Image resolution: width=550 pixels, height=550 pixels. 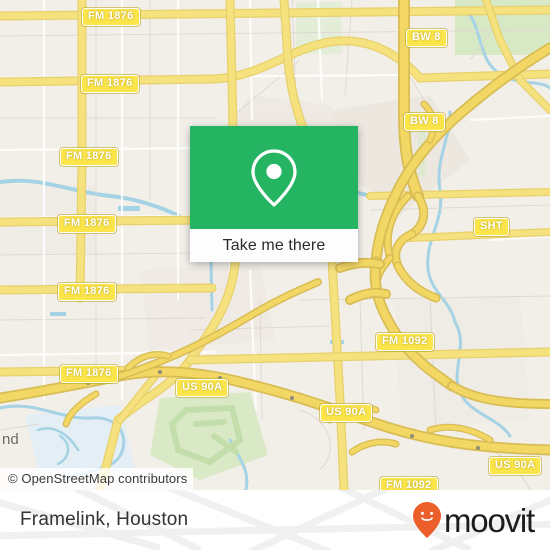 I want to click on moovit-logo: moovit, so click(x=473, y=520).